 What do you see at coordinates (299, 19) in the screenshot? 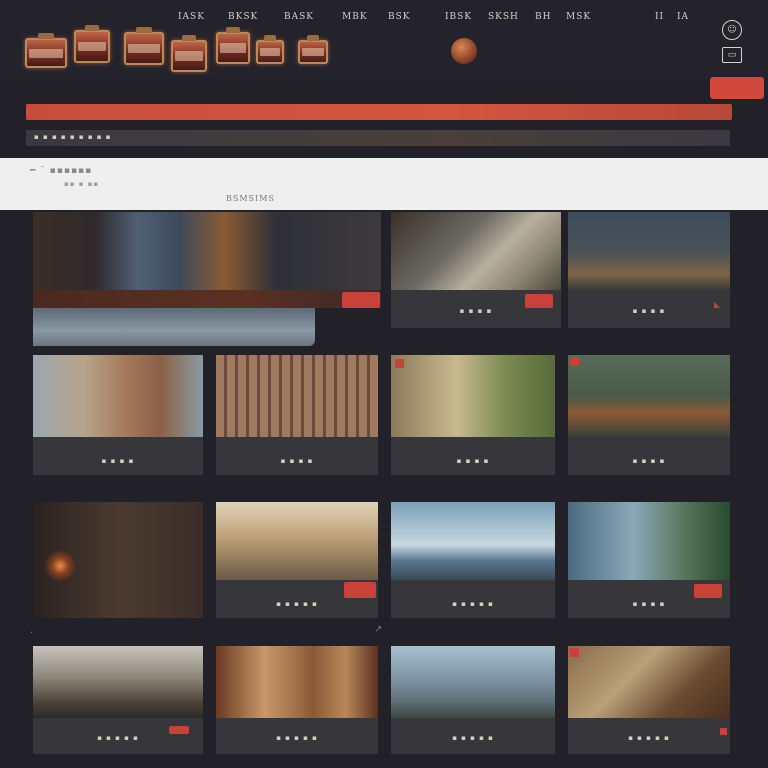
I see `nav-item: BASK` at bounding box center [299, 19].